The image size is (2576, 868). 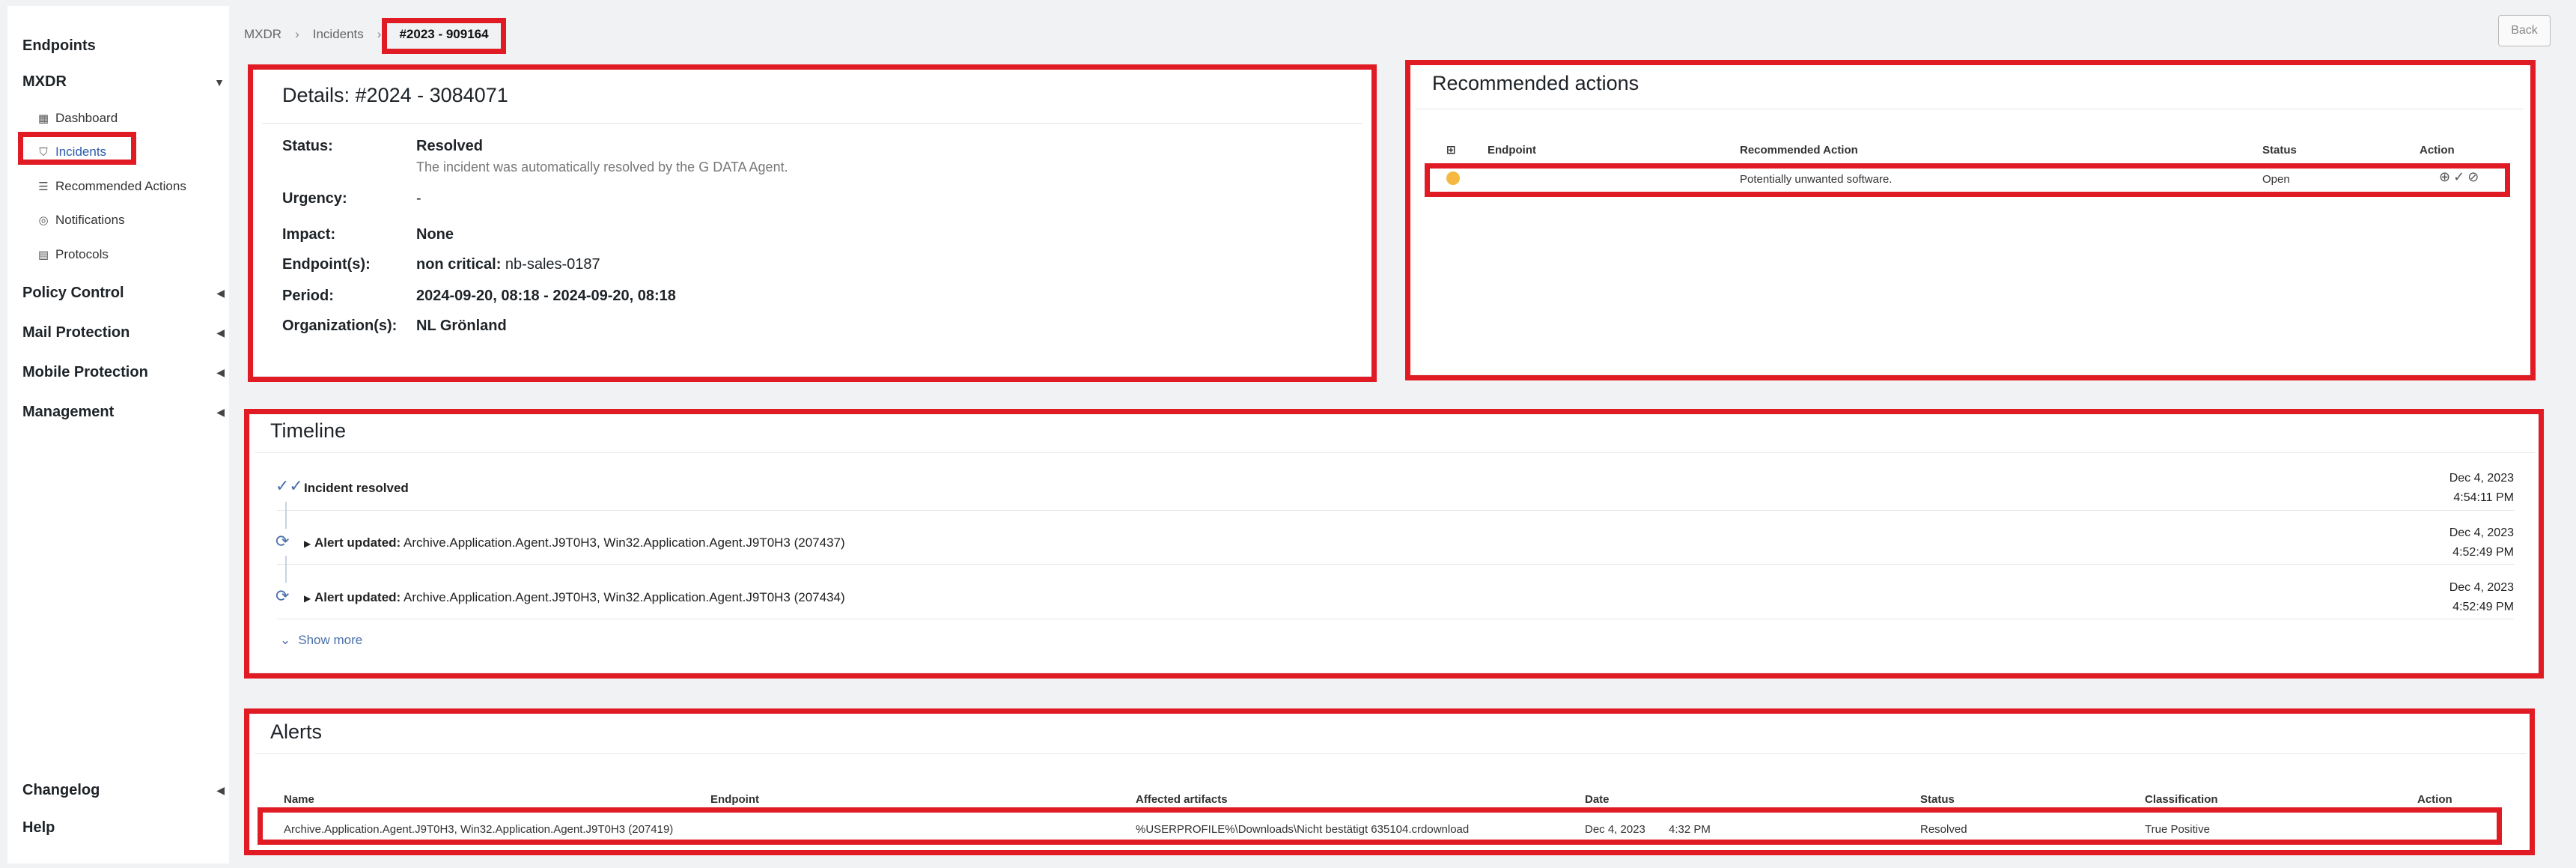 I want to click on sidebar-section-mxdr: MXDR ▼, so click(x=123, y=82).